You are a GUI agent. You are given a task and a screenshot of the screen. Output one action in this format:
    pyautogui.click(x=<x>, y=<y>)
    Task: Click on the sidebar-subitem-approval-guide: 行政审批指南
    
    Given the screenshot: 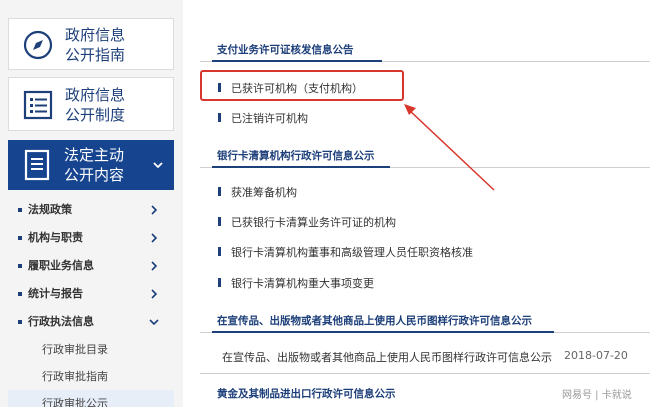 What is the action you would take?
    pyautogui.click(x=91, y=376)
    